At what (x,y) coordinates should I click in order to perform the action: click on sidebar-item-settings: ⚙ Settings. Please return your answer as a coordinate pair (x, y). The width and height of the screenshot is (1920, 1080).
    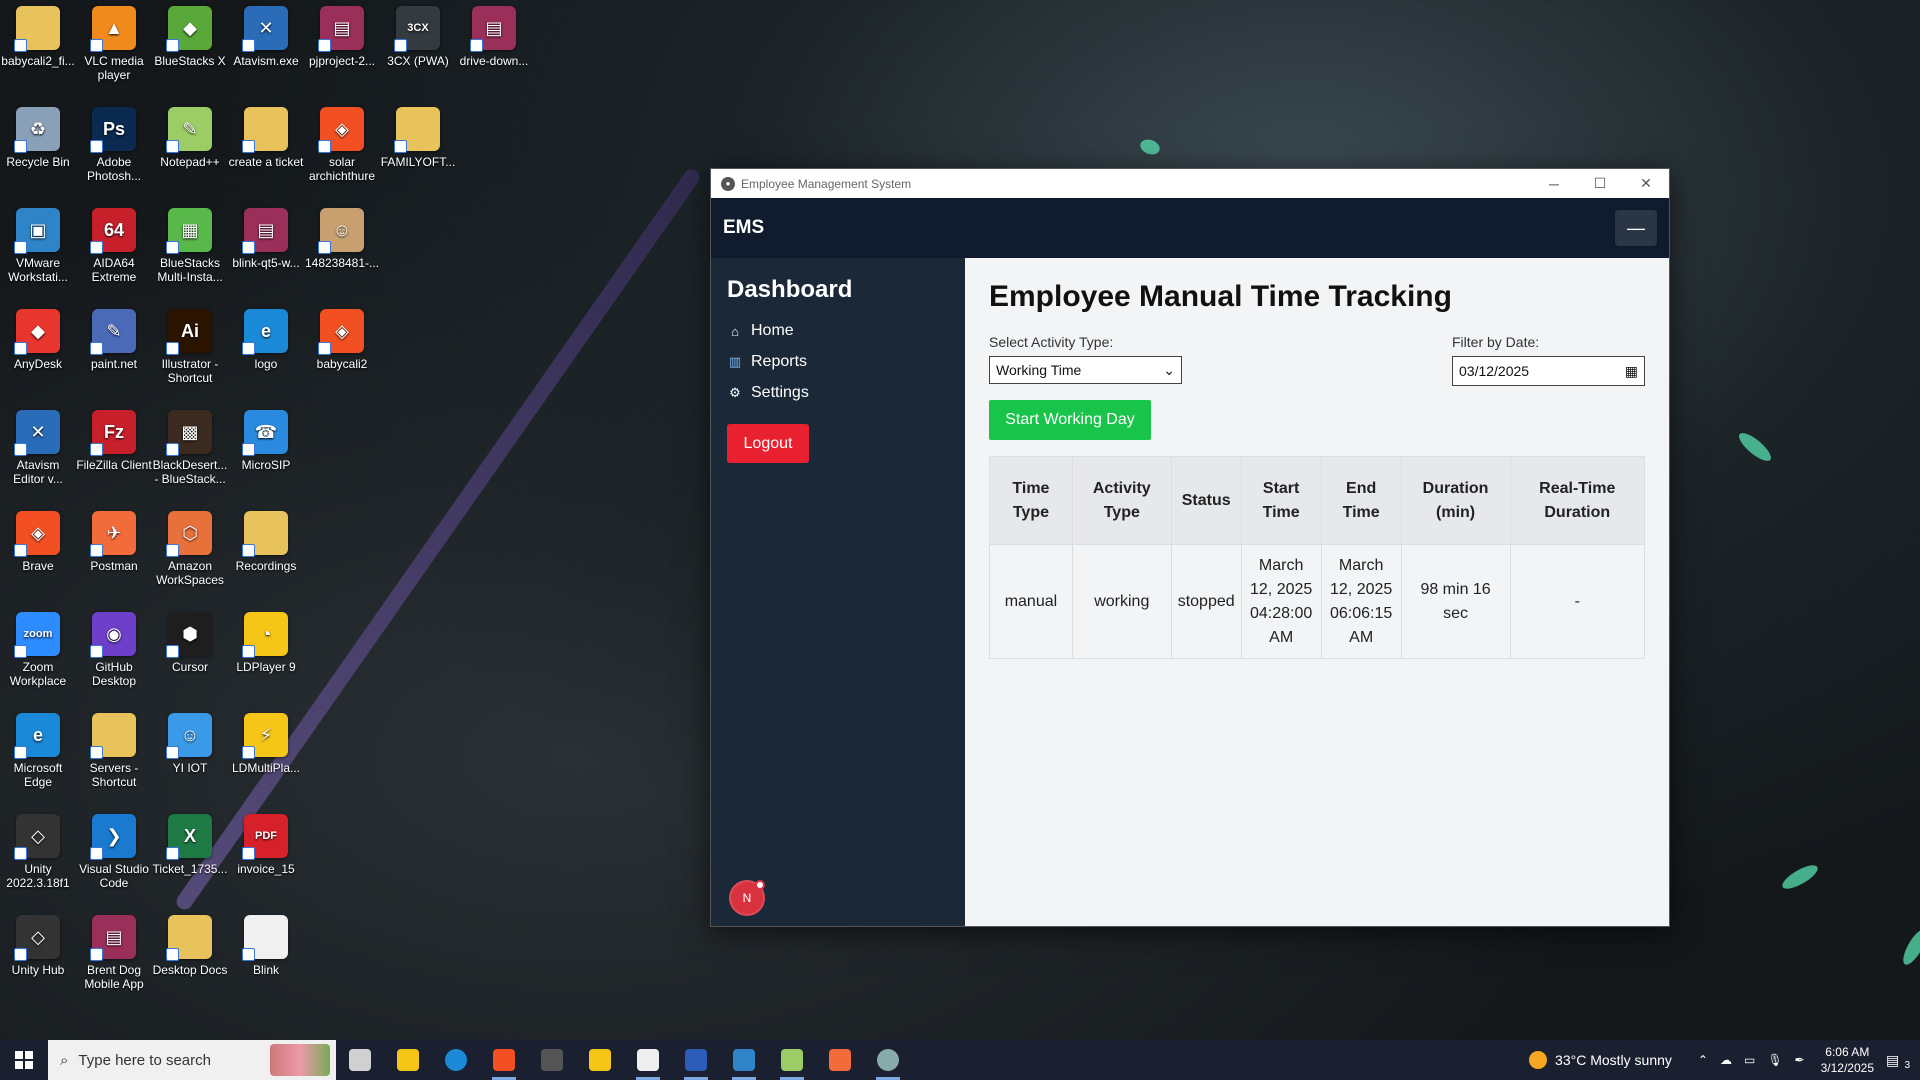
    Looking at the image, I should click on (838, 393).